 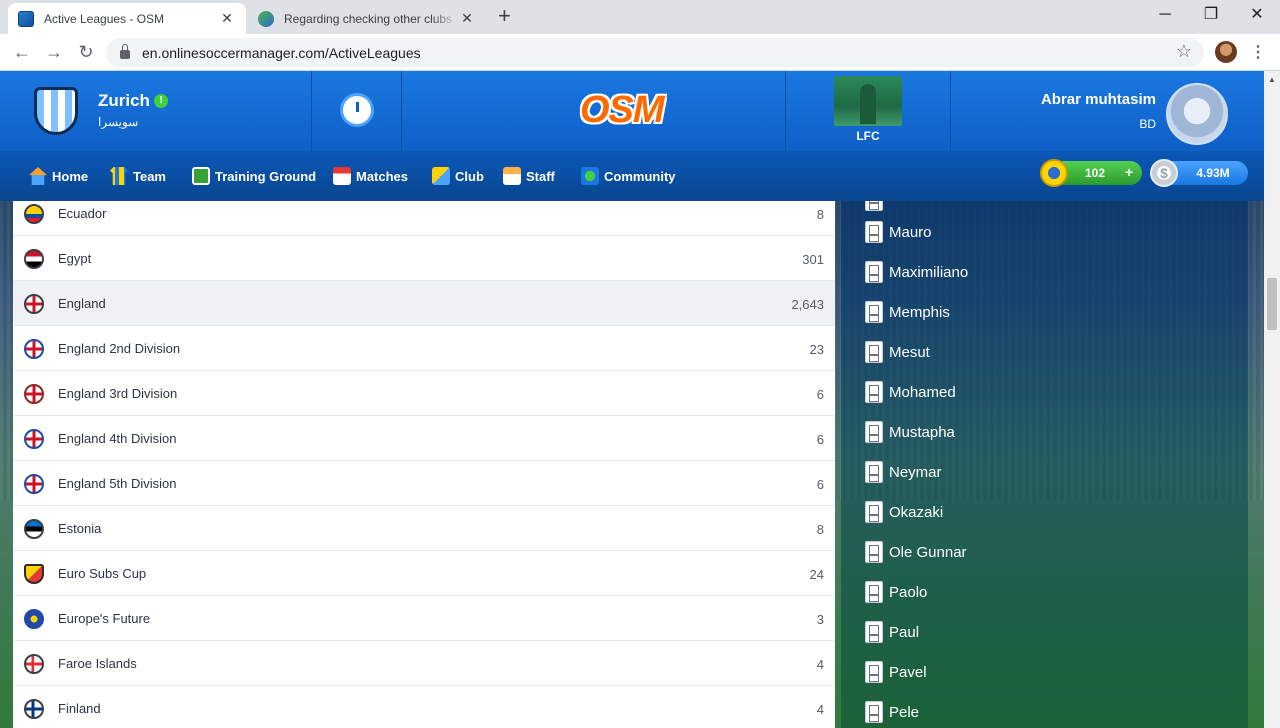 I want to click on faroe-islands-flag-icon, so click(x=34, y=664).